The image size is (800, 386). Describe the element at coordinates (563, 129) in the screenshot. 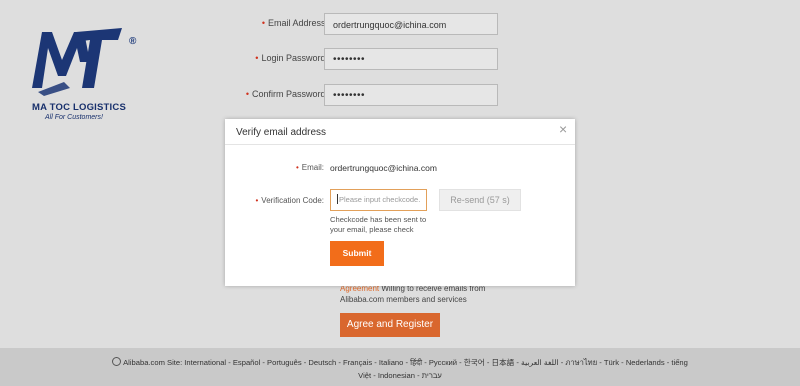

I see `close-icon: ×` at that location.